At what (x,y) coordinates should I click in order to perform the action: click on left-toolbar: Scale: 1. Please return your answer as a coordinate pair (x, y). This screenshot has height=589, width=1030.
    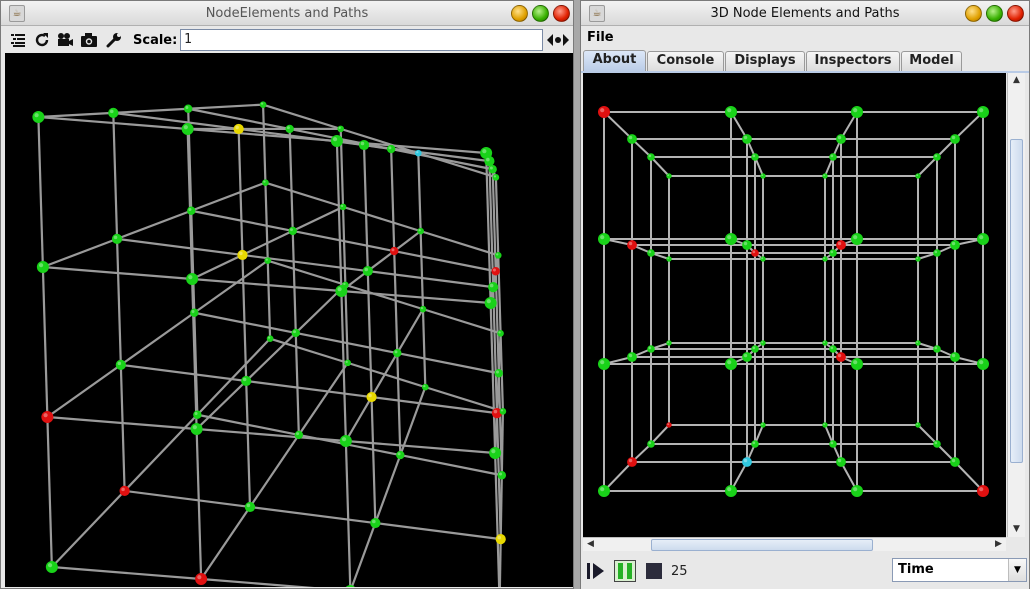
    Looking at the image, I should click on (287, 40).